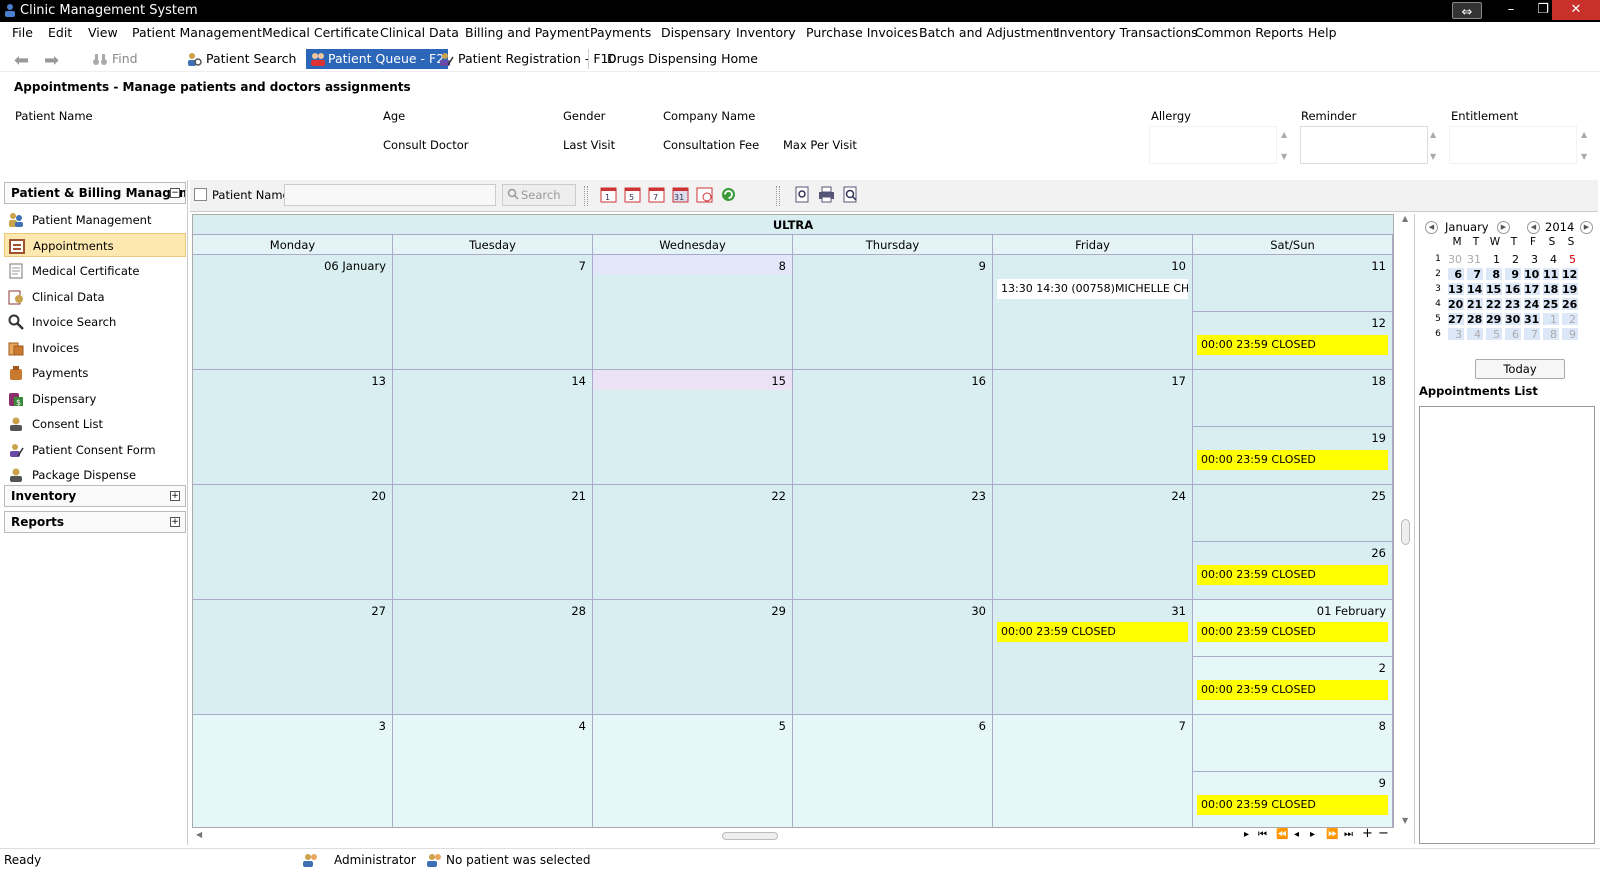  I want to click on menu-inventory: Inventory, so click(766, 32).